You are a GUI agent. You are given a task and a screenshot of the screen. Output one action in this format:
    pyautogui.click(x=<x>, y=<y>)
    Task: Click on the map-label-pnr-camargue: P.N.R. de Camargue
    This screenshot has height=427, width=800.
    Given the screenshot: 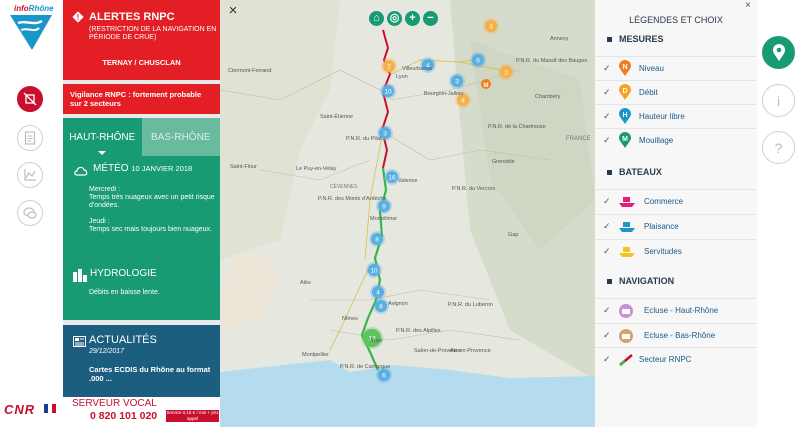 What is the action you would take?
    pyautogui.click(x=365, y=367)
    